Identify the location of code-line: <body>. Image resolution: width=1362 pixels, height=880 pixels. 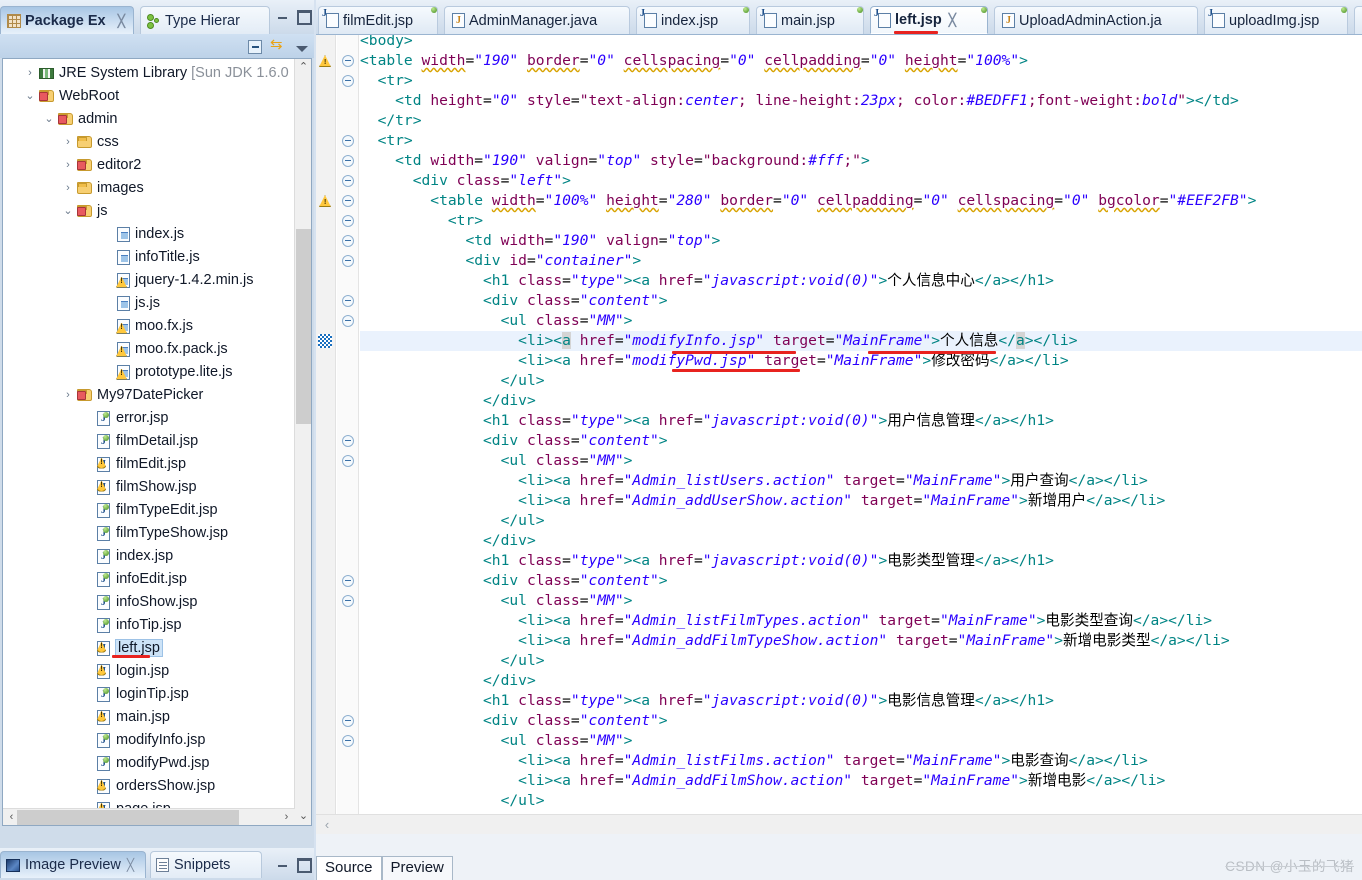
(386, 43).